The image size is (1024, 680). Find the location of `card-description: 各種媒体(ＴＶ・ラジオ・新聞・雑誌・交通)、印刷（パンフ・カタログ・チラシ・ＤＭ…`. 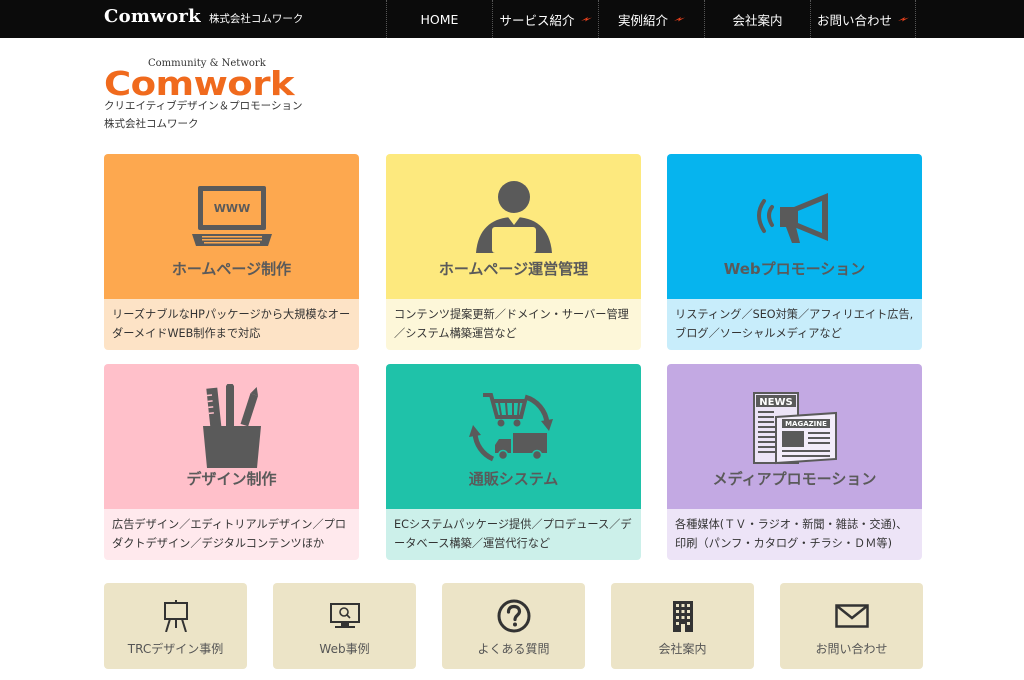

card-description: 各種媒体(ＴＶ・ラジオ・新聞・雑誌・交通)、印刷（パンフ・カタログ・チラシ・ＤＭ… is located at coordinates (794, 534).